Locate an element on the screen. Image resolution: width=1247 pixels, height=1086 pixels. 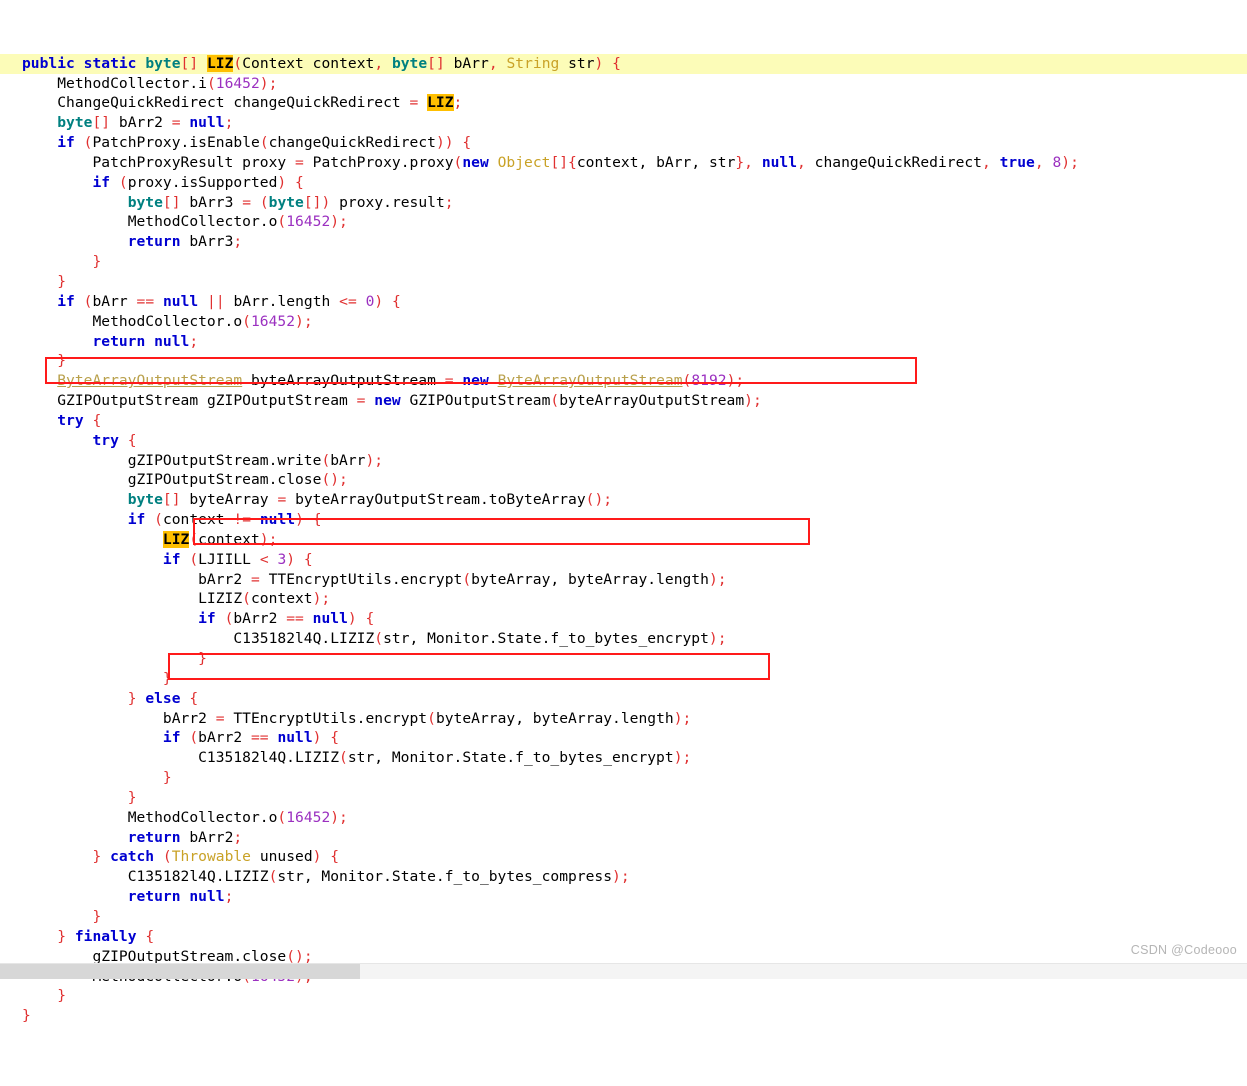
code-line-8: byte[] bArr3 = (byte[]) proxy.result; is located at coordinates (290, 202).